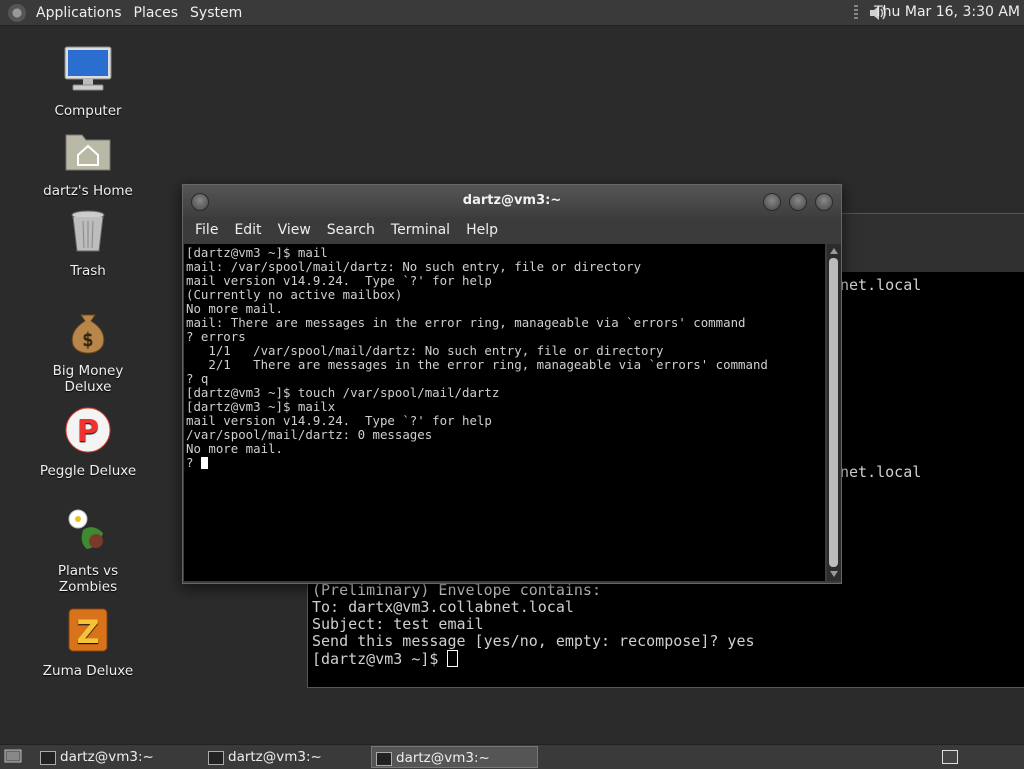 The image size is (1024, 769). I want to click on terminal-line: [dartz@vm3 ~]$ mail, so click(257, 252).